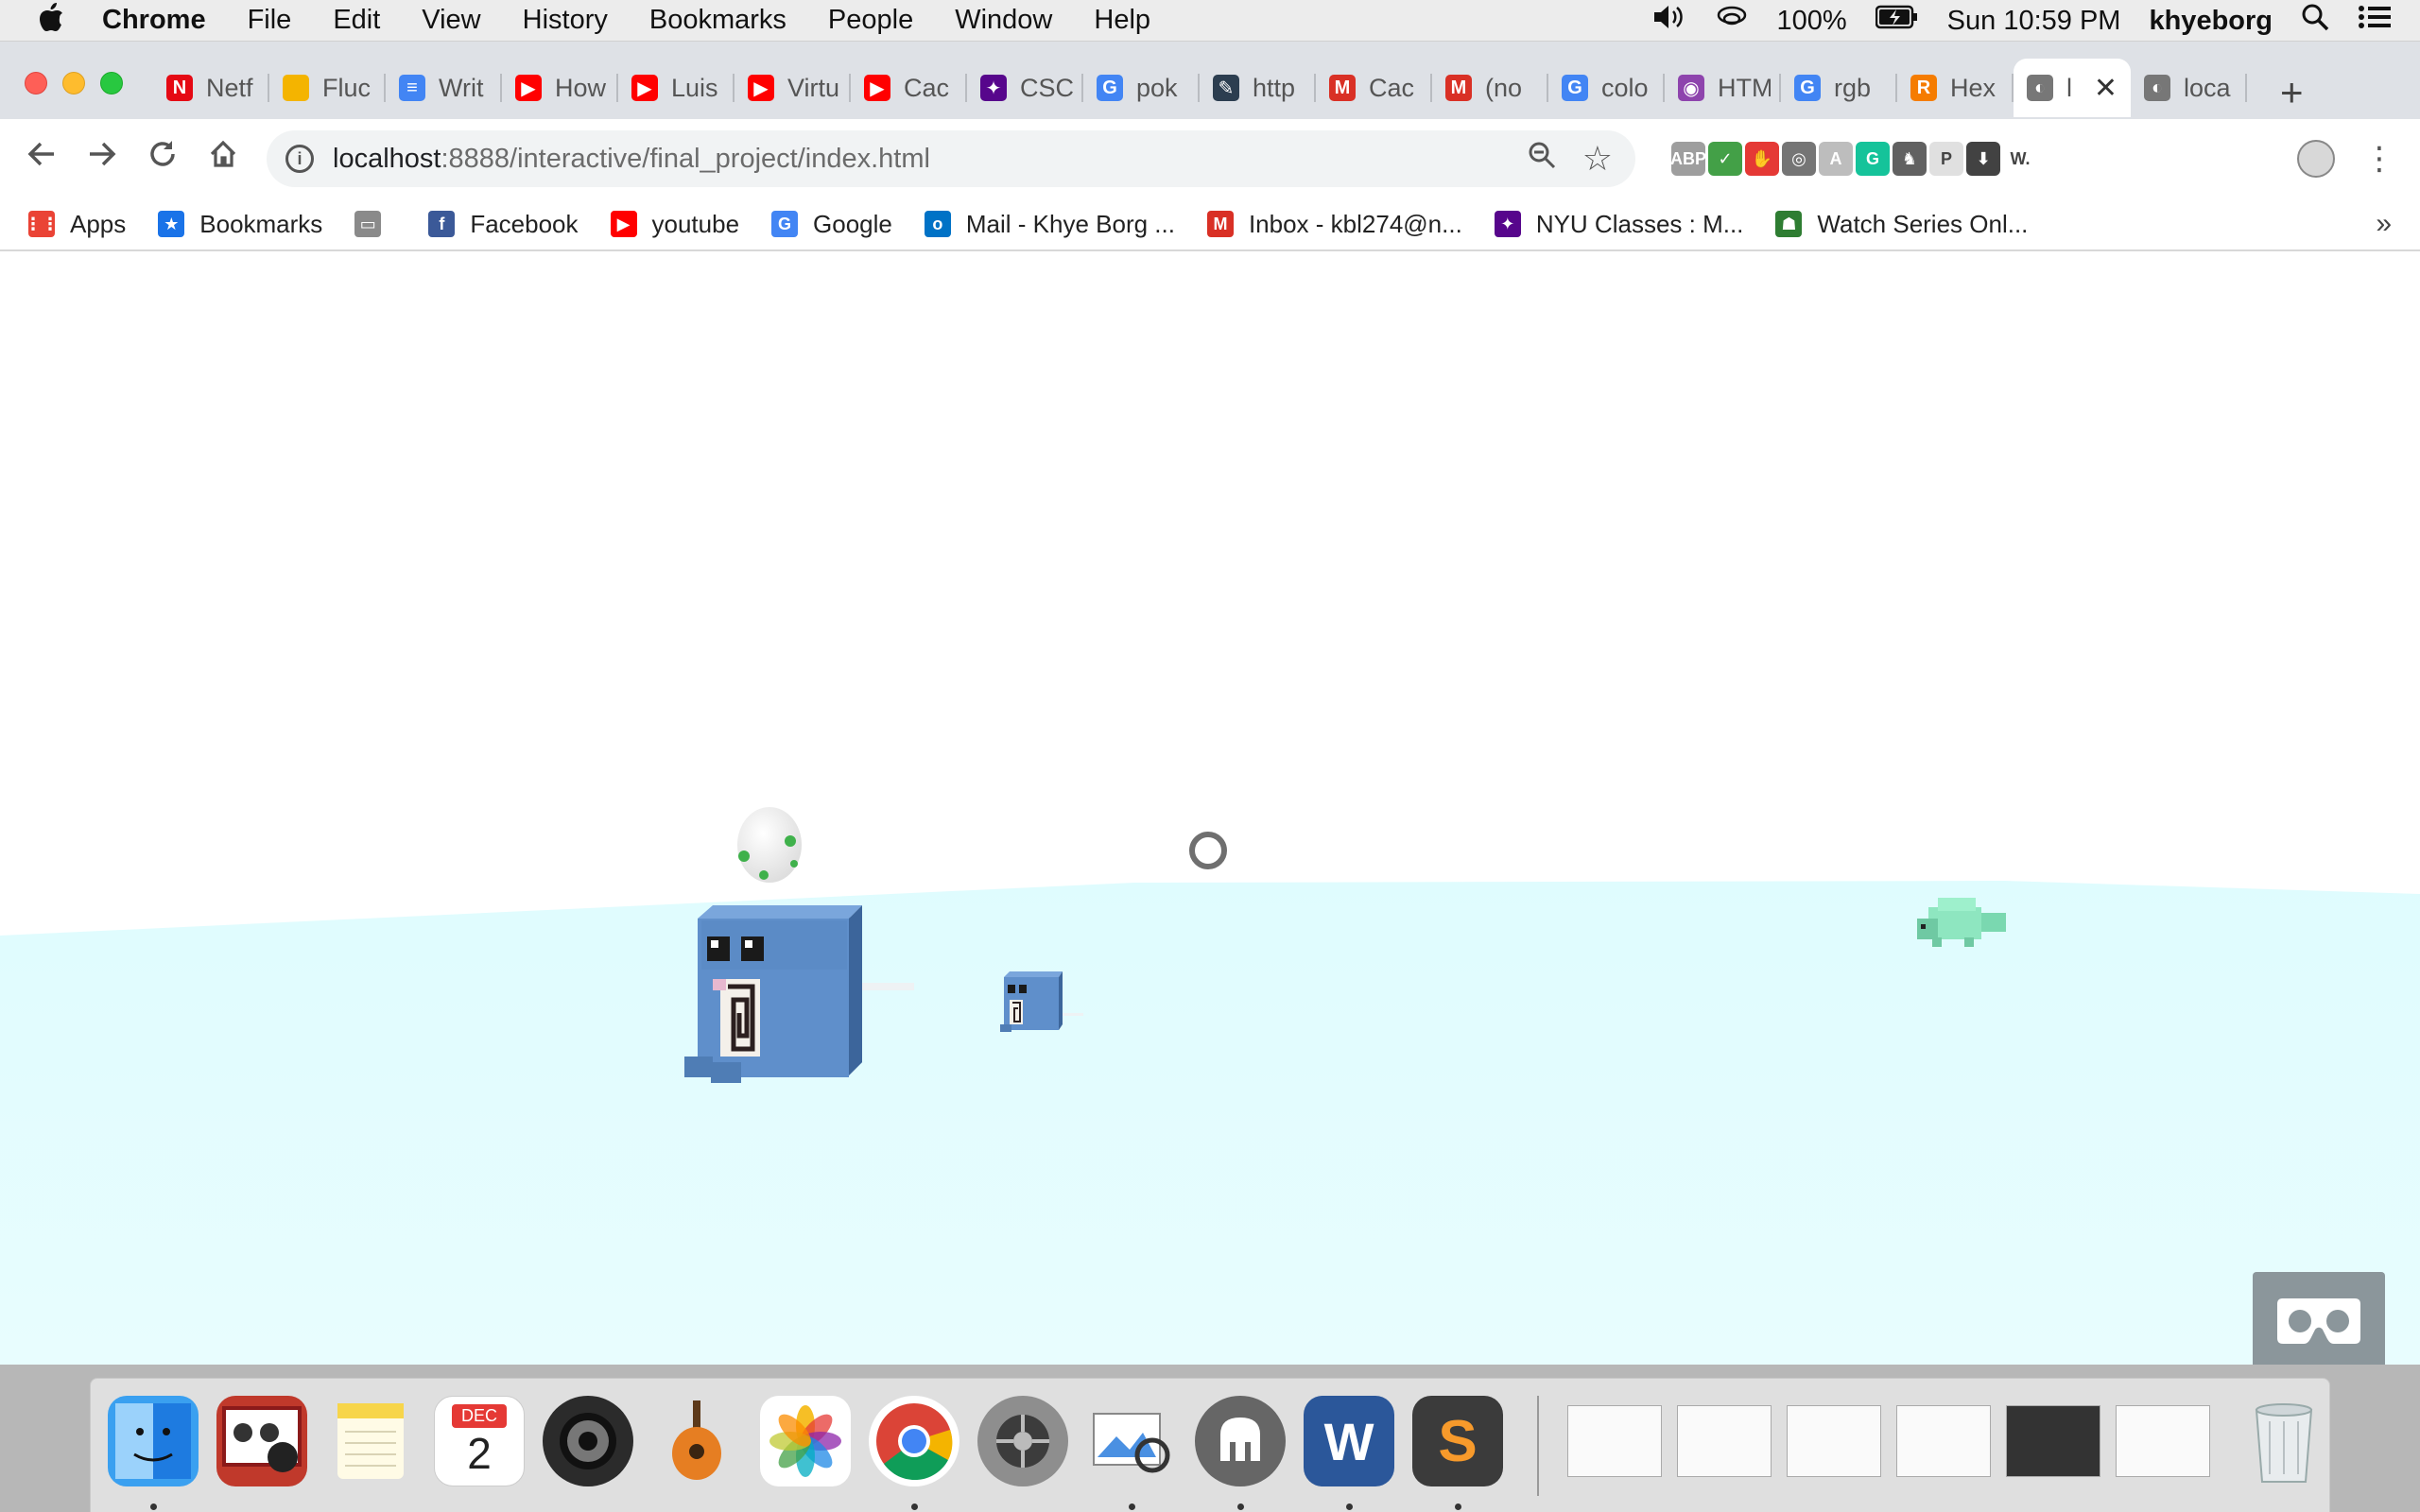 This screenshot has width=2420, height=1512. Describe the element at coordinates (1669, 21) in the screenshot. I see `volume-icon` at that location.